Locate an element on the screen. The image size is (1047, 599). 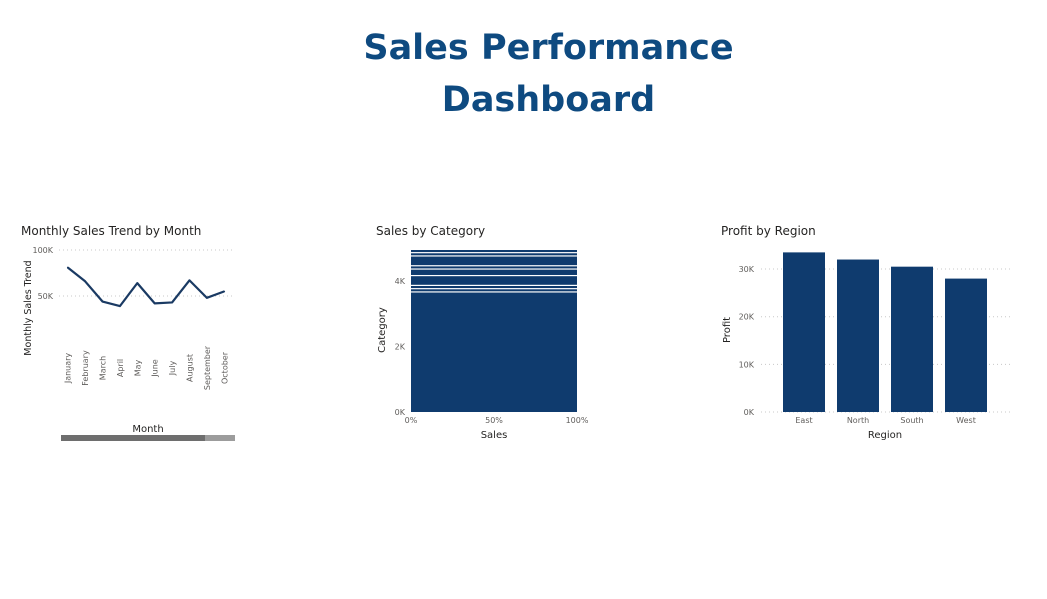
x-tick-label: April is located at coordinates (120, 368).